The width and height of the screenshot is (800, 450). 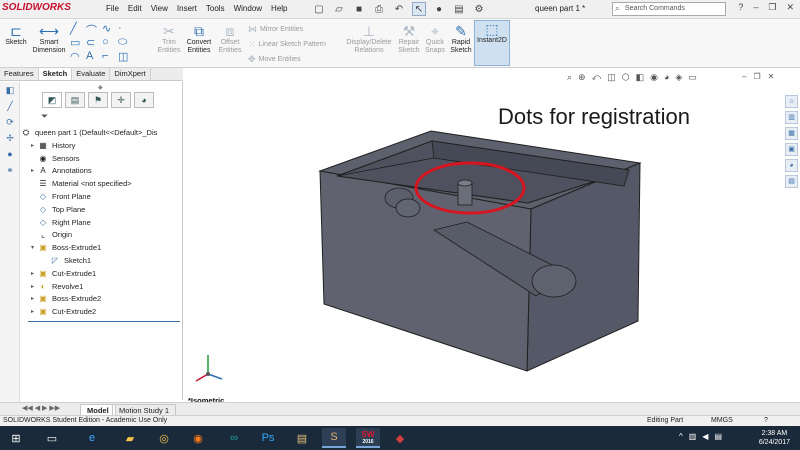 What do you see at coordinates (791, 101) in the screenshot?
I see `solidworks-resources-icon: ⌂` at bounding box center [791, 101].